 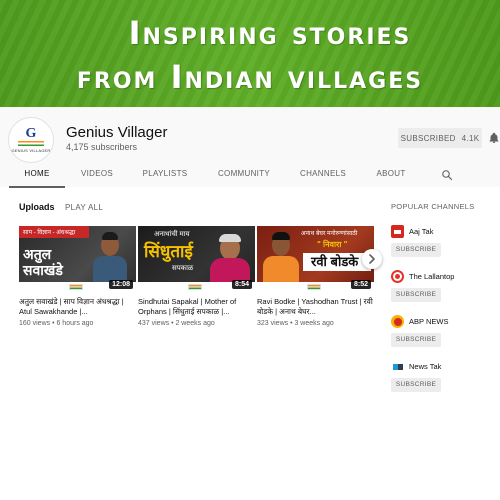 What do you see at coordinates (332, 244) in the screenshot?
I see `thumbnail-mid-text: " निवारा "` at bounding box center [332, 244].